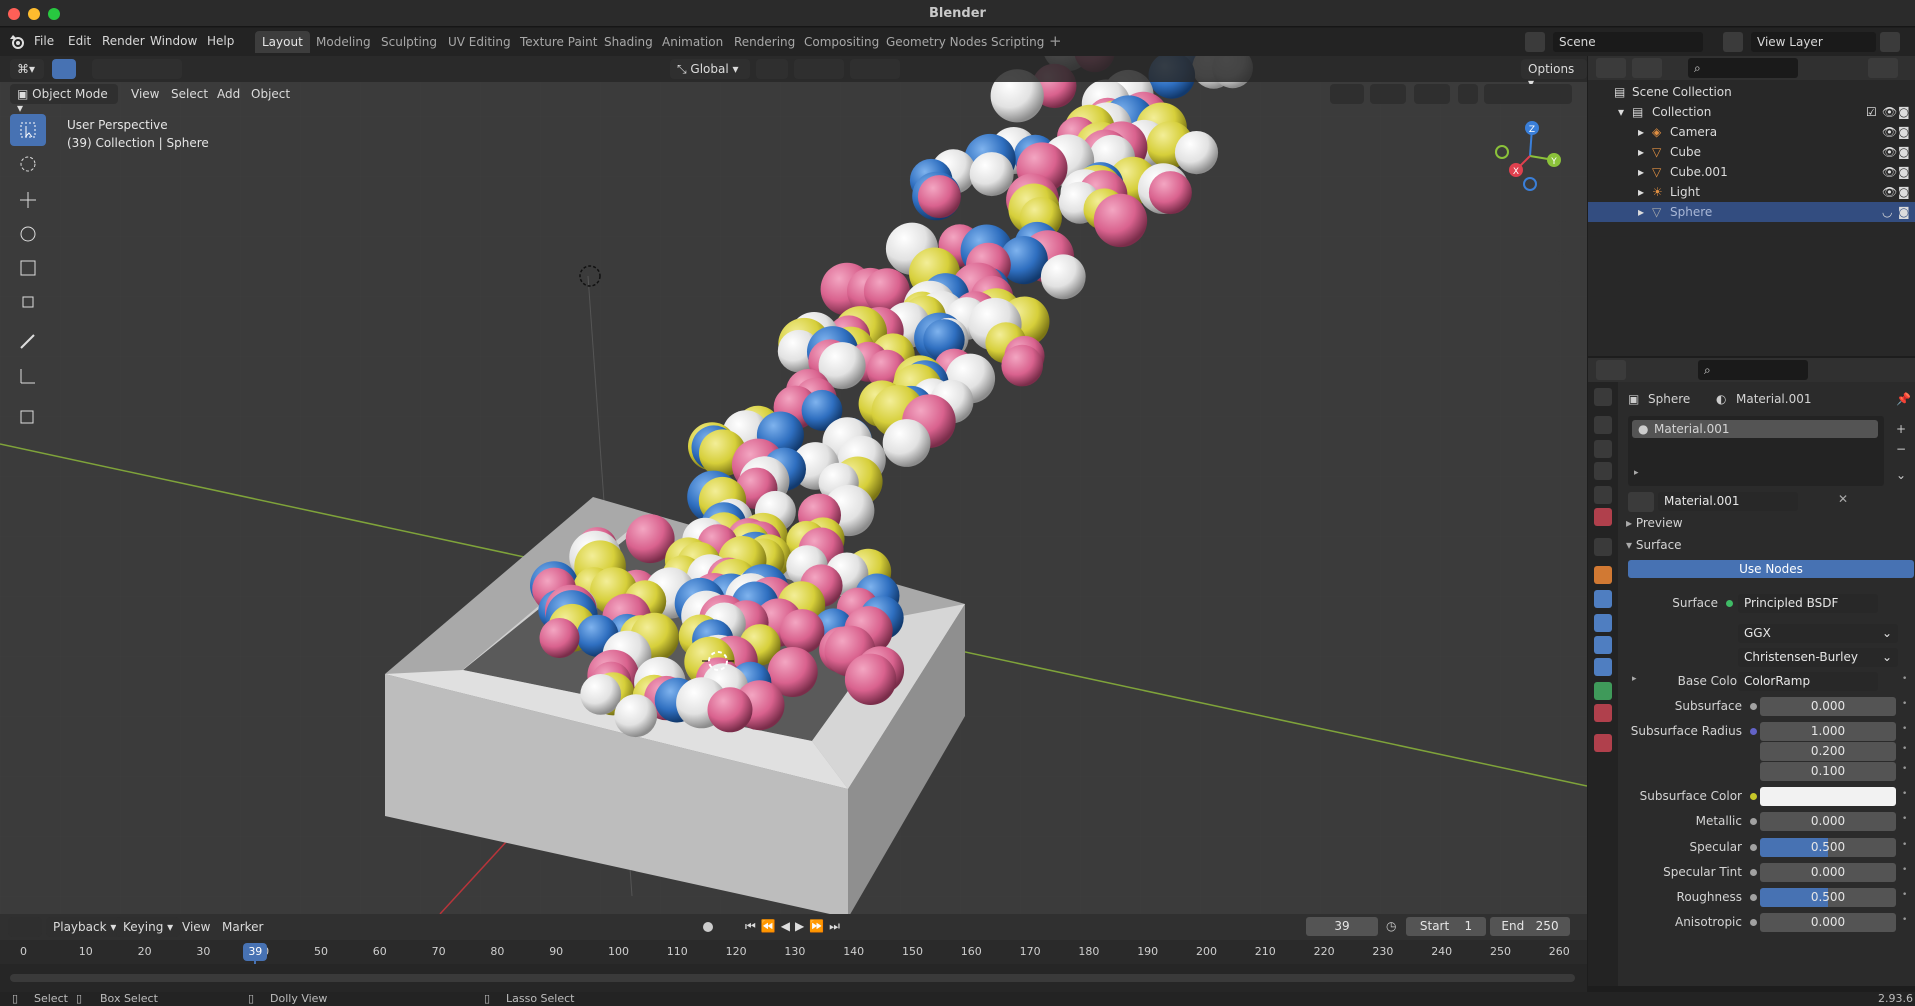 The height and width of the screenshot is (1006, 1915). What do you see at coordinates (1561, 238) in the screenshot?
I see `pan-hand-icon` at bounding box center [1561, 238].